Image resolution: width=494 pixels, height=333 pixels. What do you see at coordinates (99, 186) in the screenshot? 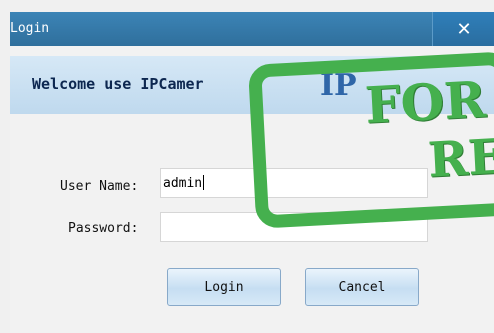
I see `username-label: User Name:` at bounding box center [99, 186].